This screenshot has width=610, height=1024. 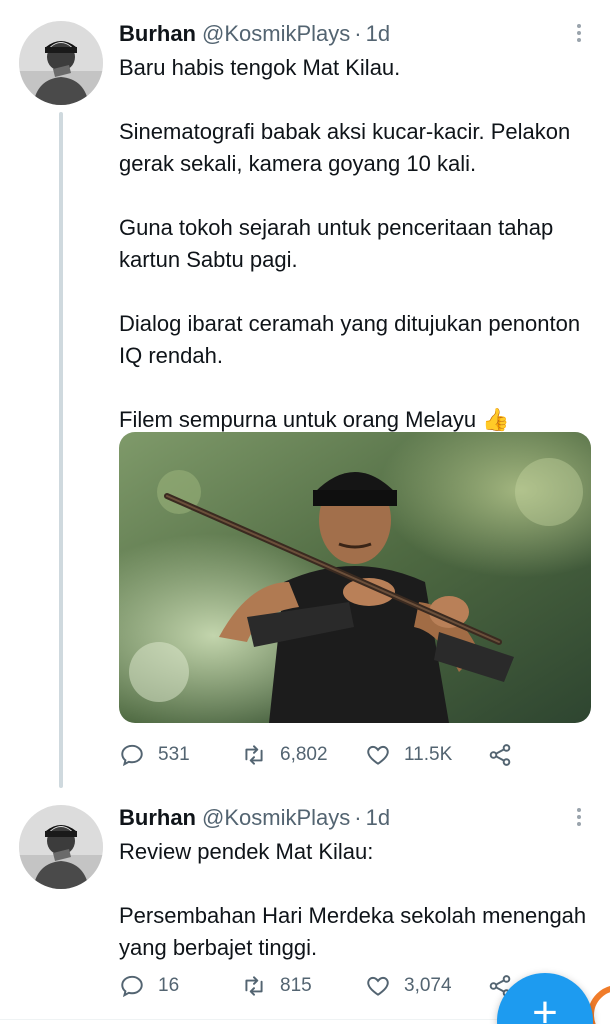 What do you see at coordinates (169, 985) in the screenshot?
I see `reply-count: 16` at bounding box center [169, 985].